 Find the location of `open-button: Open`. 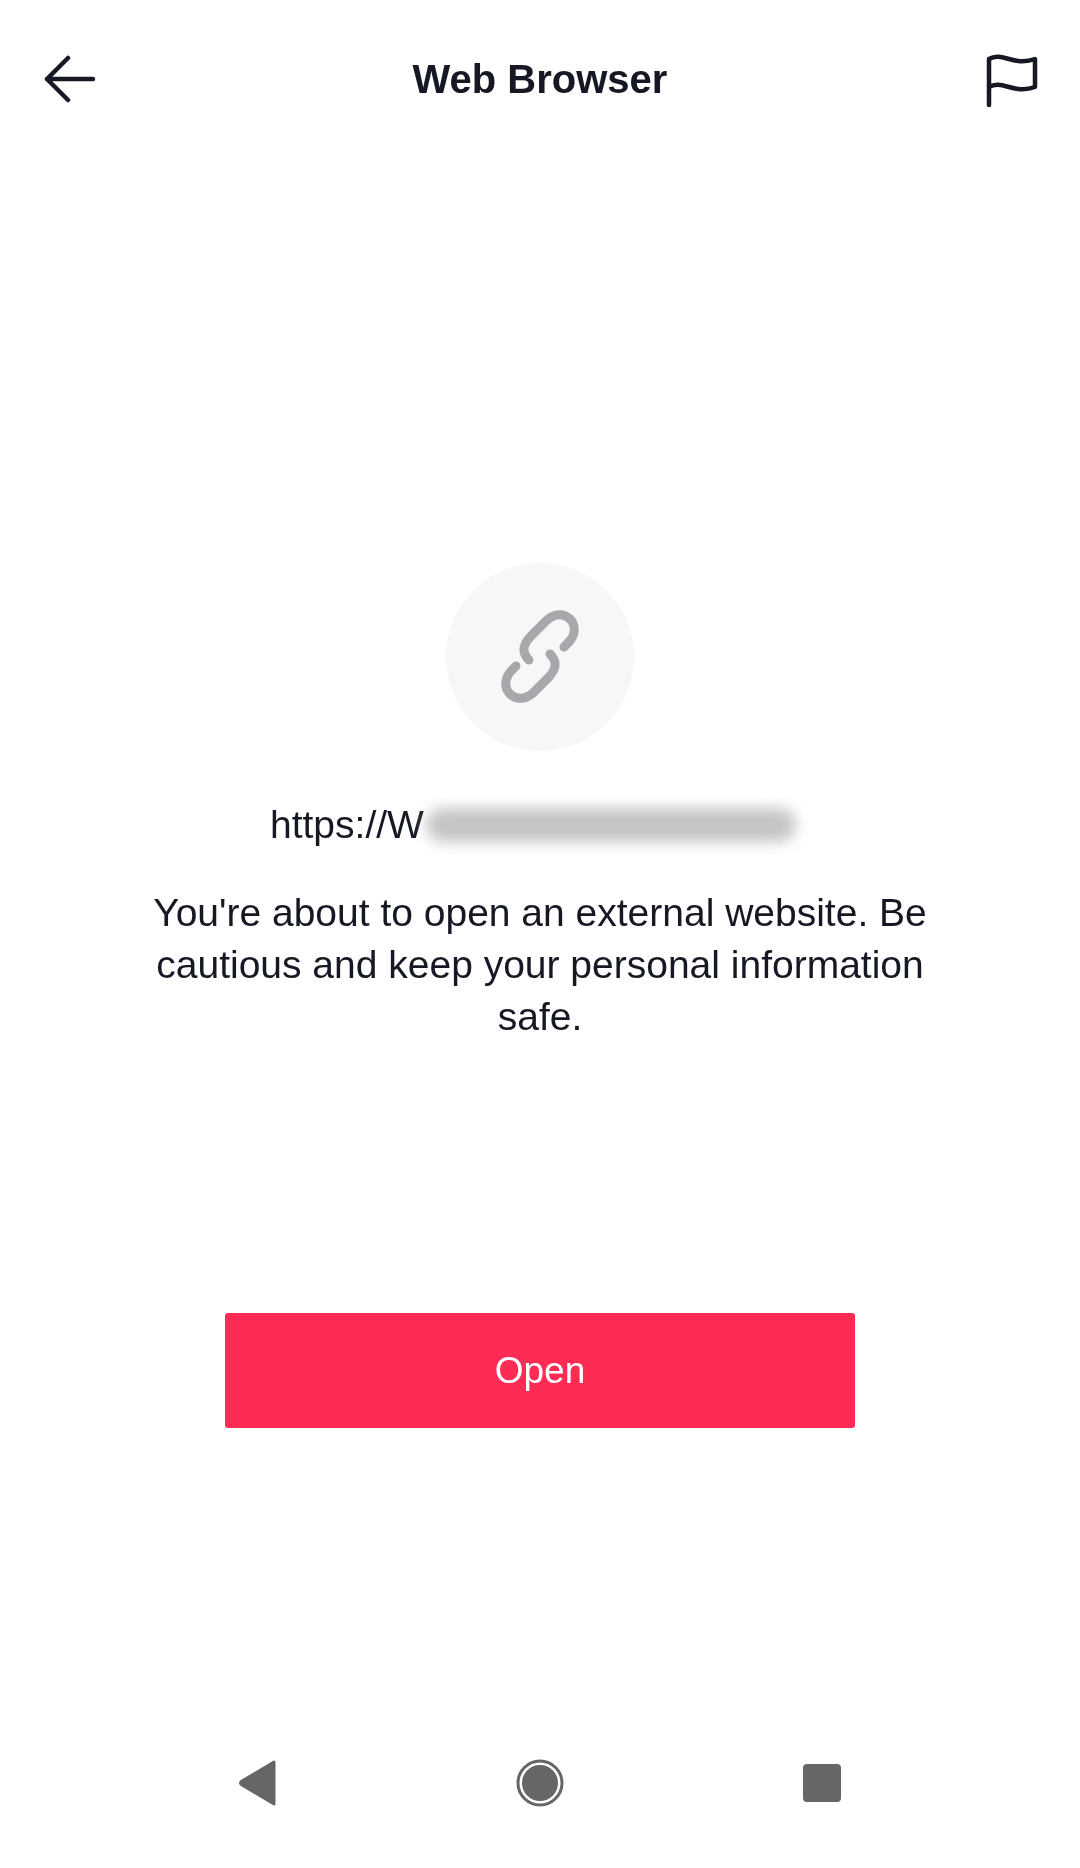

open-button: Open is located at coordinates (540, 1370).